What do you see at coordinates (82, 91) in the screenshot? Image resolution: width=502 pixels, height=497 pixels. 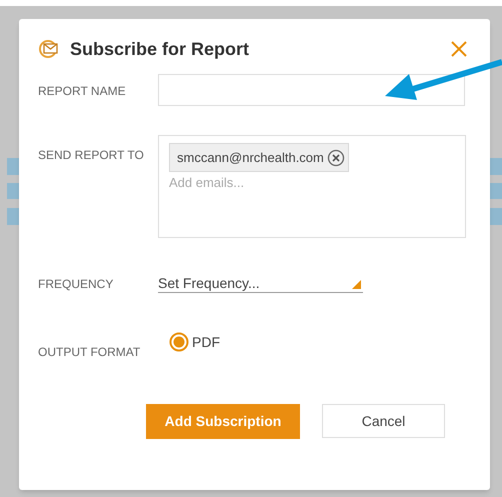 I see `field-label: REPORT NAME` at bounding box center [82, 91].